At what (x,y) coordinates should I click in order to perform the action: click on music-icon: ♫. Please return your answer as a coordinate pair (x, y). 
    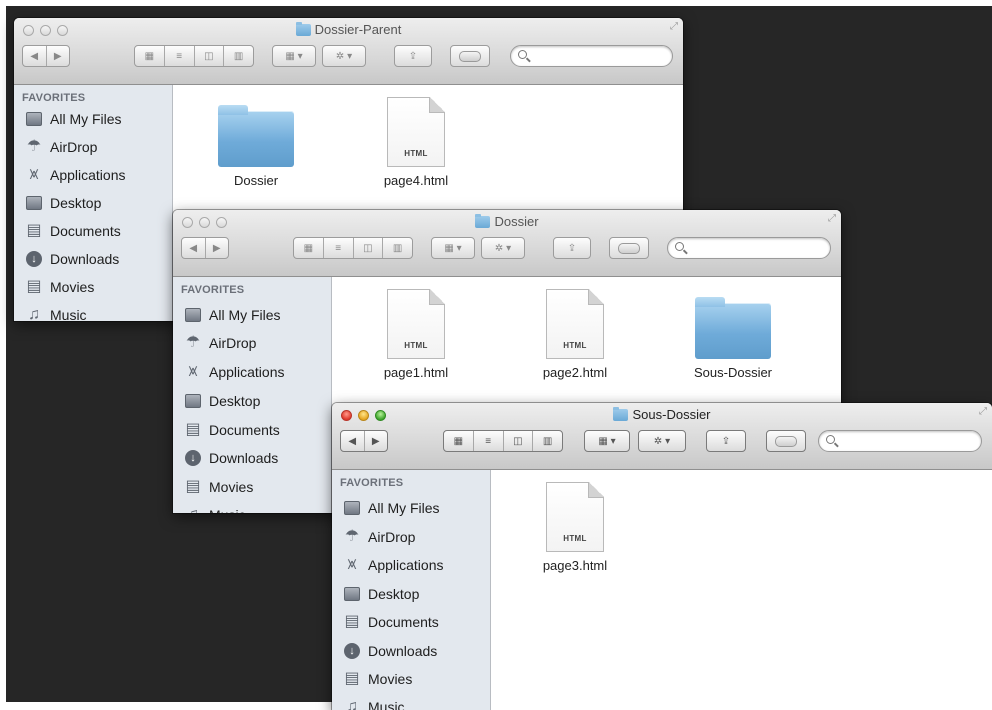
    Looking at the image, I should click on (34, 314).